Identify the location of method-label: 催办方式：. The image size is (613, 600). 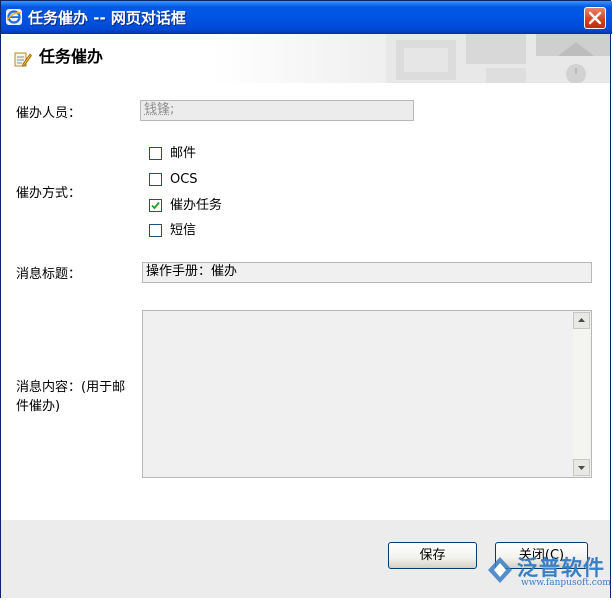
(49, 193).